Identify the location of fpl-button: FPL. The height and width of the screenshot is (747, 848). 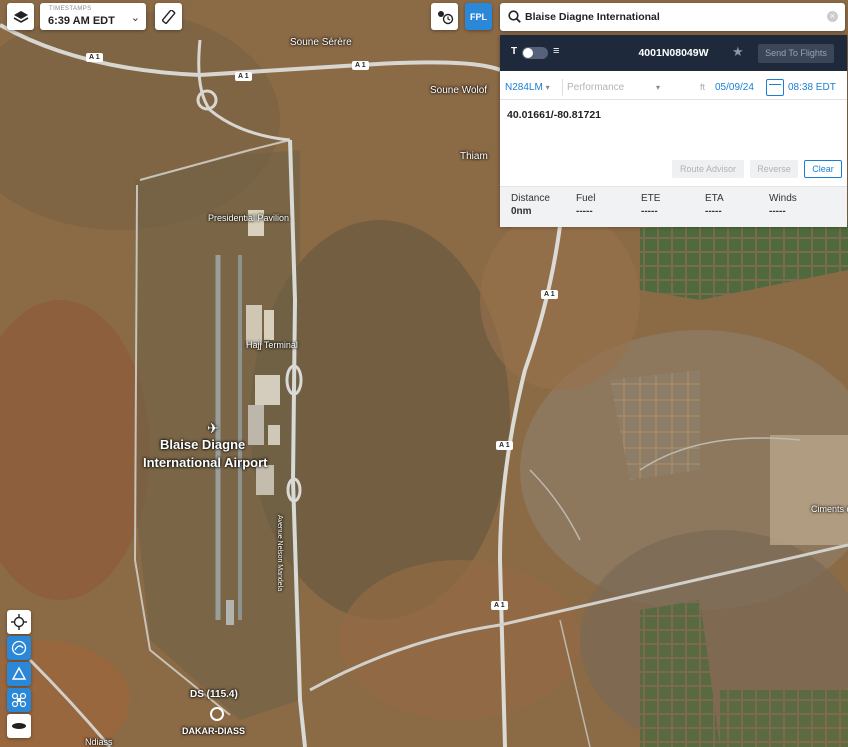
(478, 16).